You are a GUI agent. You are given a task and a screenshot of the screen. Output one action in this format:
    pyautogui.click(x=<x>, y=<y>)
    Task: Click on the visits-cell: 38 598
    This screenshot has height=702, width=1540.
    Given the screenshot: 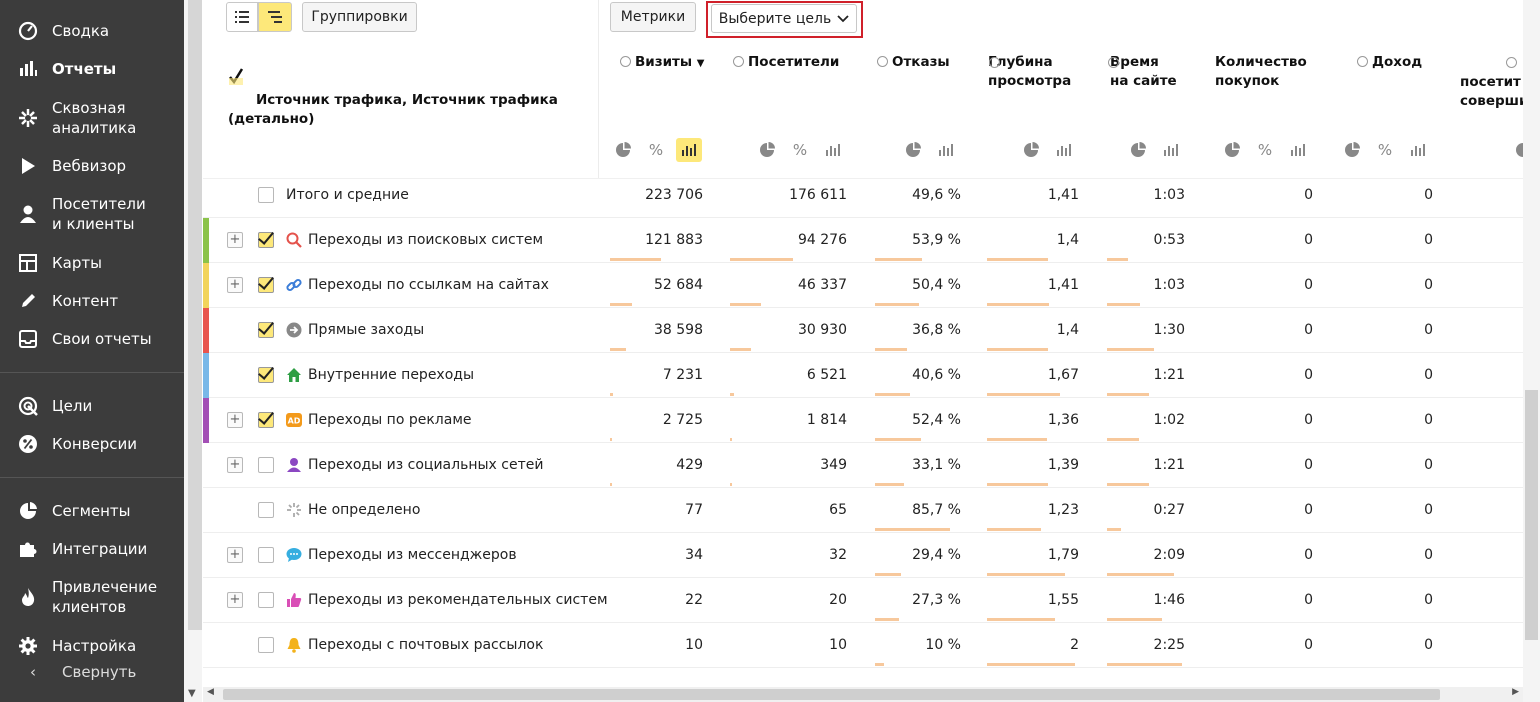 What is the action you would take?
    pyautogui.click(x=678, y=330)
    